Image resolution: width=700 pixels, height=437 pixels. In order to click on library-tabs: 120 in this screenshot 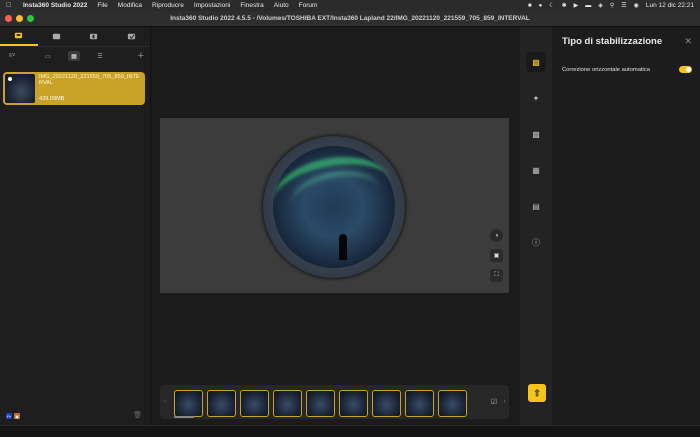, I will do `click(83, 37)`.